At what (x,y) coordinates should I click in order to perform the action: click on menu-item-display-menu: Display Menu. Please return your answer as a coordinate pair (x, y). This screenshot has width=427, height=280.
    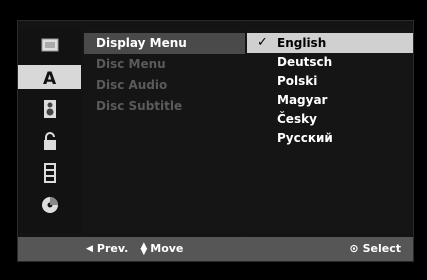
    Looking at the image, I should click on (164, 43).